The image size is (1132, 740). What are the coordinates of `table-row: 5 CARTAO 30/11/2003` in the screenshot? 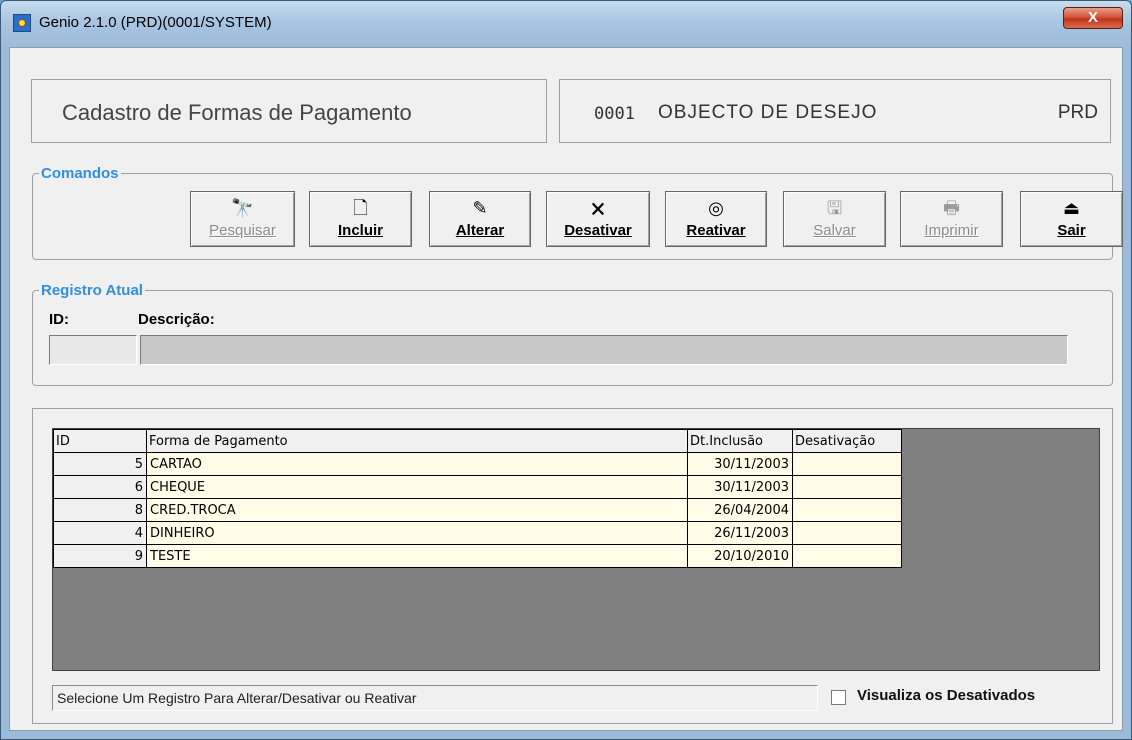 It's located at (477, 464).